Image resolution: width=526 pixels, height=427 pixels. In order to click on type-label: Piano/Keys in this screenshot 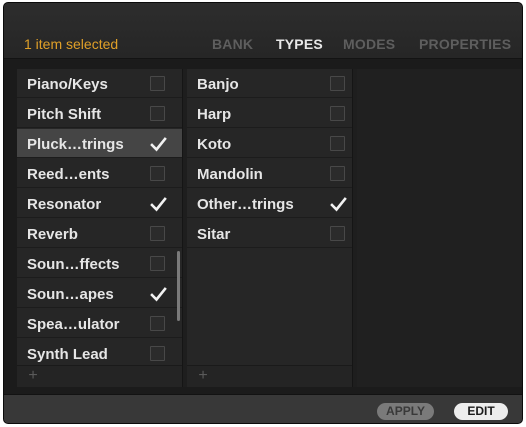, I will do `click(67, 84)`.